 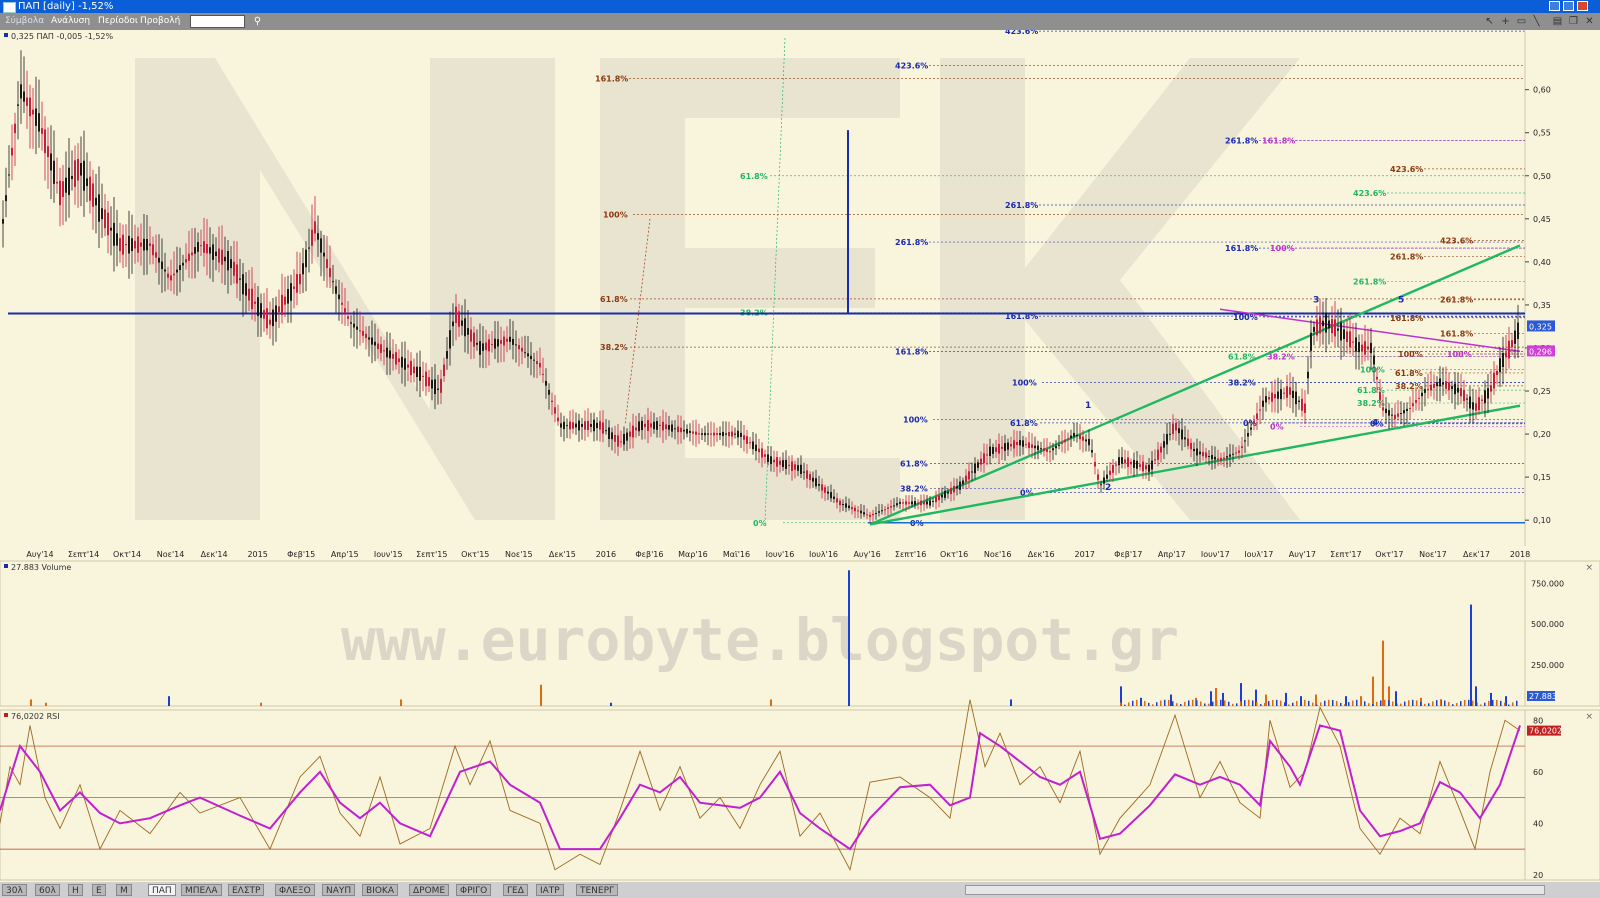 What do you see at coordinates (24, 21) in the screenshot?
I see `menu-symbols: Σύμβολα` at bounding box center [24, 21].